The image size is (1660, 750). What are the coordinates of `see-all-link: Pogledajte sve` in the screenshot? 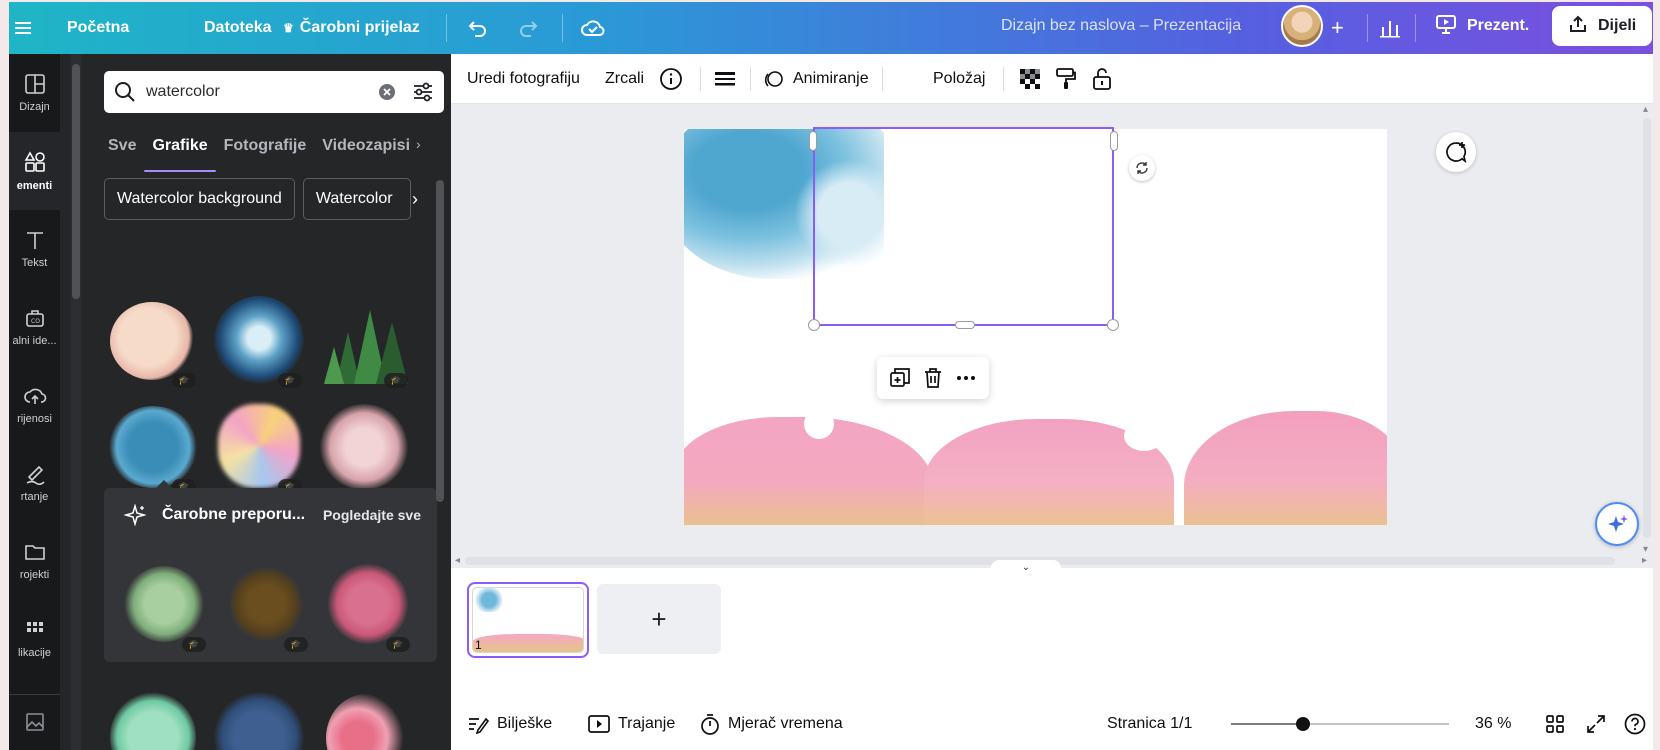 It's located at (372, 515).